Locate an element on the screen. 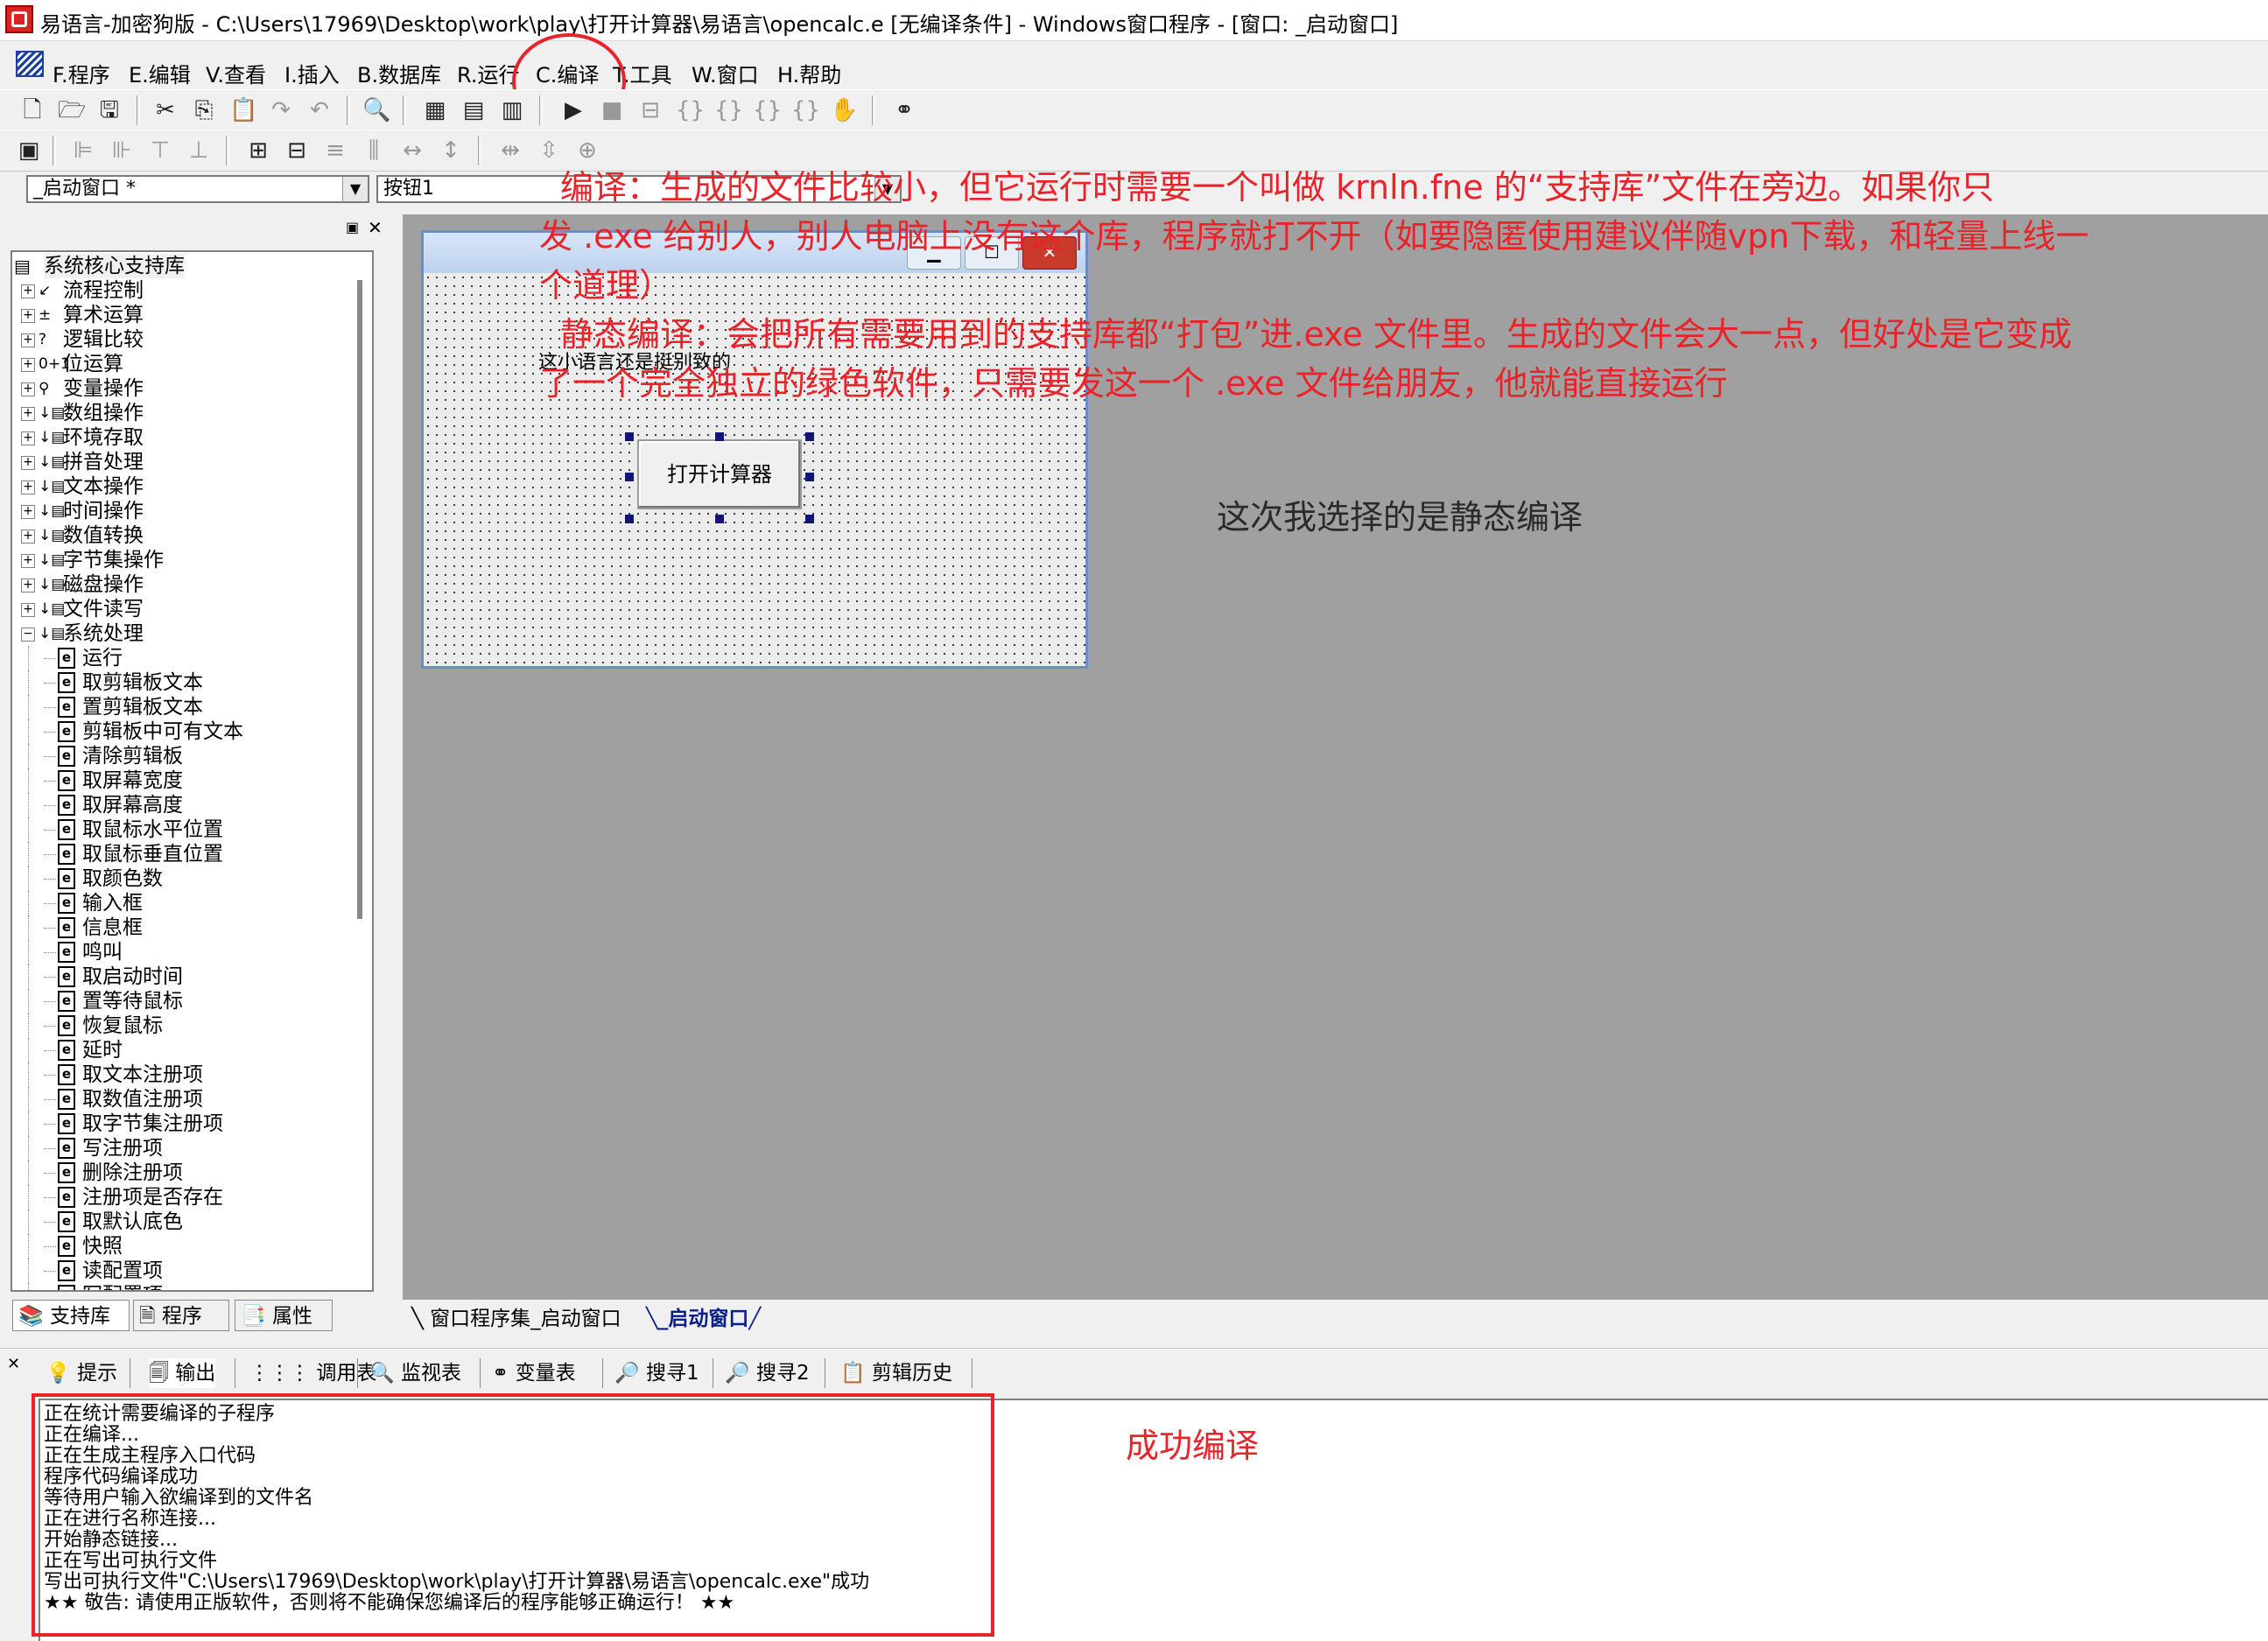 The width and height of the screenshot is (2268, 1641). tree-label: 信息框 is located at coordinates (112, 928).